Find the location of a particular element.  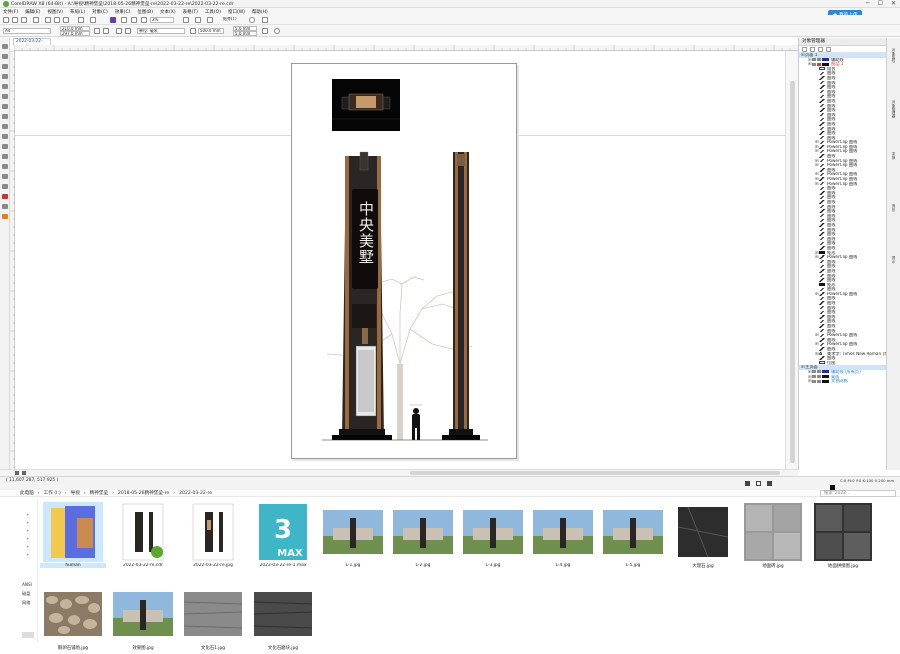

zoom-tool-icon is located at coordinates (5, 76).